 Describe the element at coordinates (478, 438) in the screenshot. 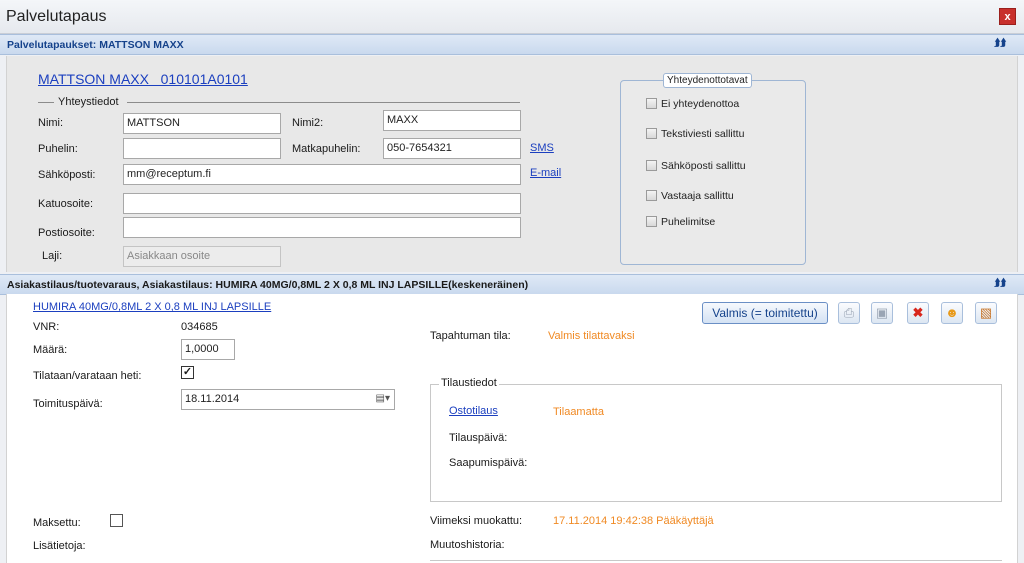

I see `tilauspaiva-label: Tilauspäivä:` at that location.